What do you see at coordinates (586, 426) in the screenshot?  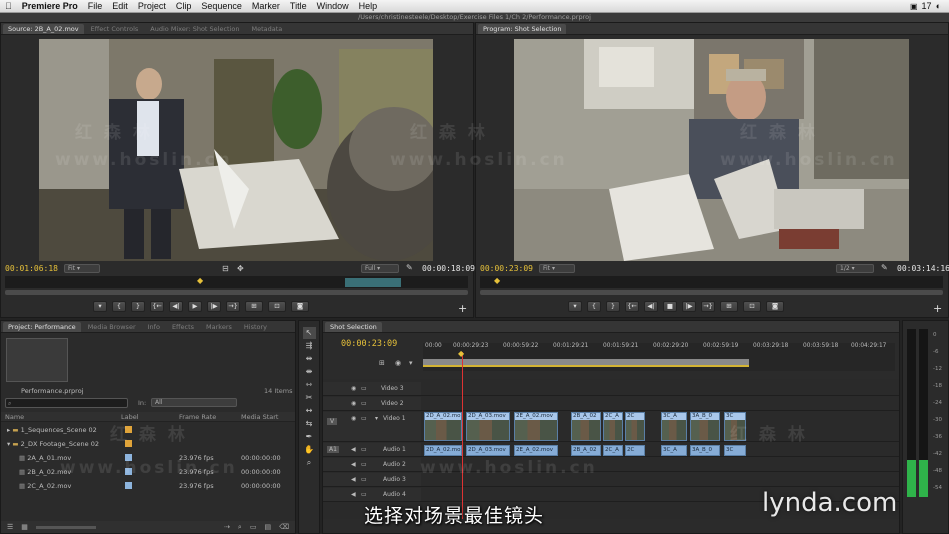 I see `timeline-clip: 2B_A_02` at bounding box center [586, 426].